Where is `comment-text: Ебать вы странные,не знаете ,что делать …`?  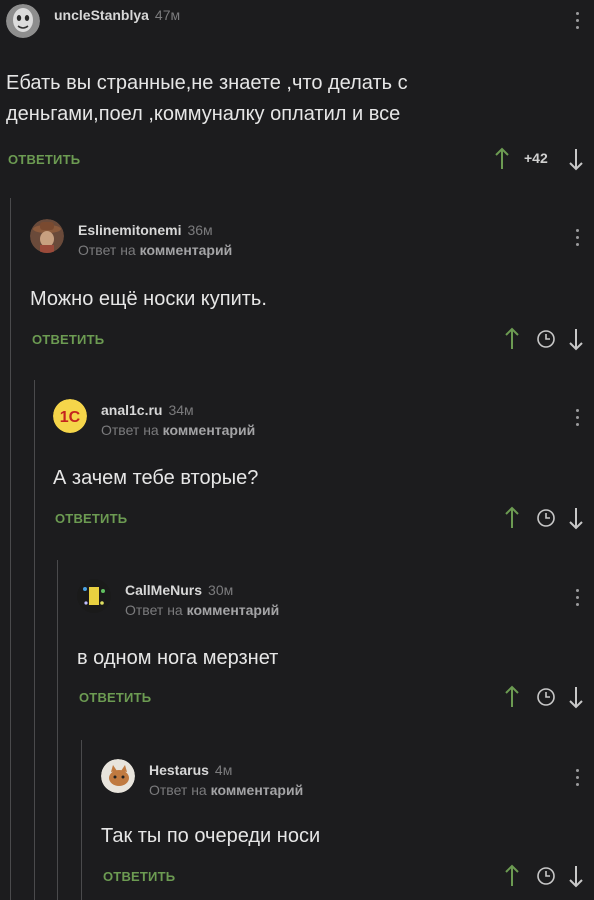
comment-text: Ебать вы странные,не знаете ,что делать … is located at coordinates (207, 99).